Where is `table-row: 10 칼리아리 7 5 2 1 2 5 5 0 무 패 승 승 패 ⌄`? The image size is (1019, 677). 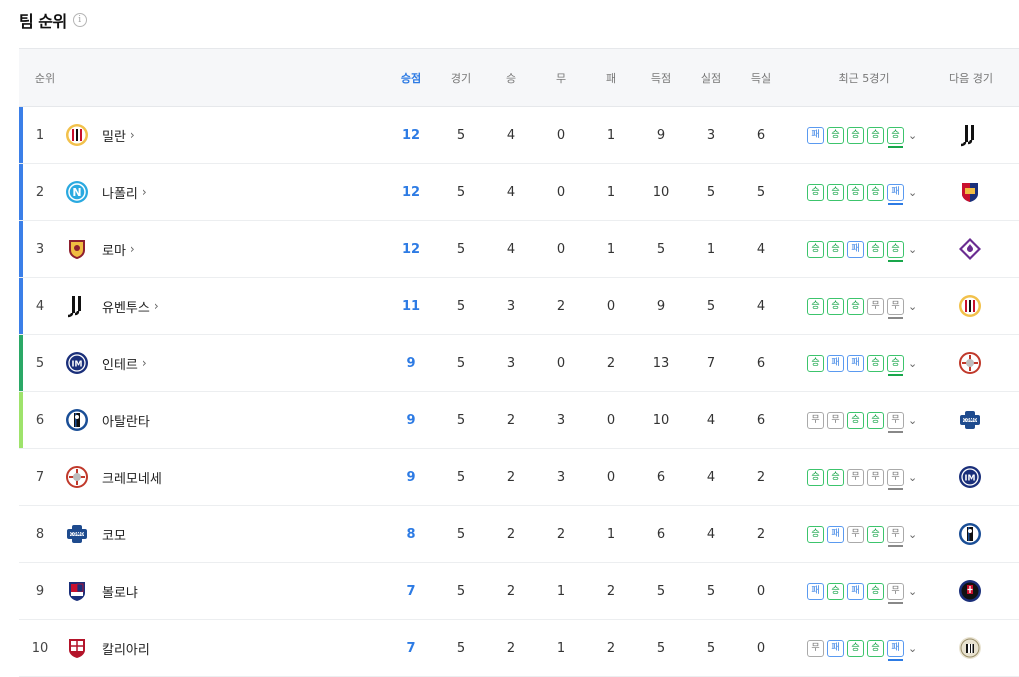
table-row: 10 칼리아리 7 5 2 1 2 5 5 0 무 패 승 승 패 ⌄ is located at coordinates (519, 648).